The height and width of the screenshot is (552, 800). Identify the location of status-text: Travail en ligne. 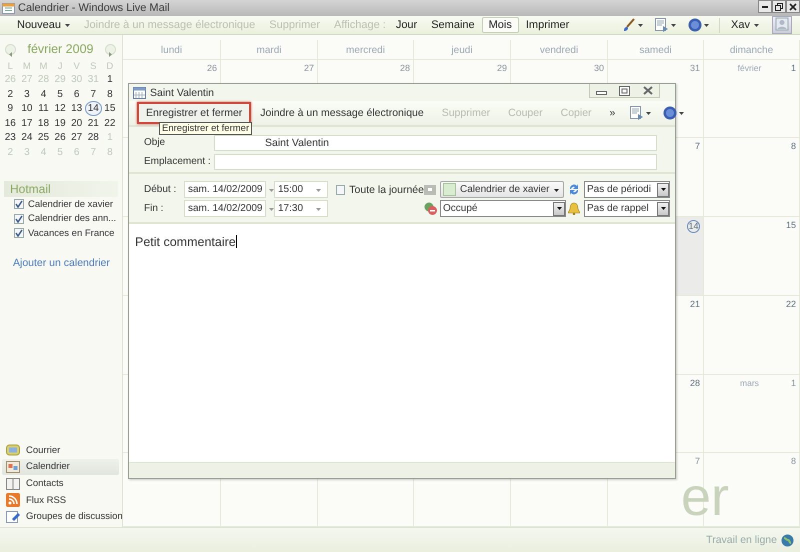
(741, 540).